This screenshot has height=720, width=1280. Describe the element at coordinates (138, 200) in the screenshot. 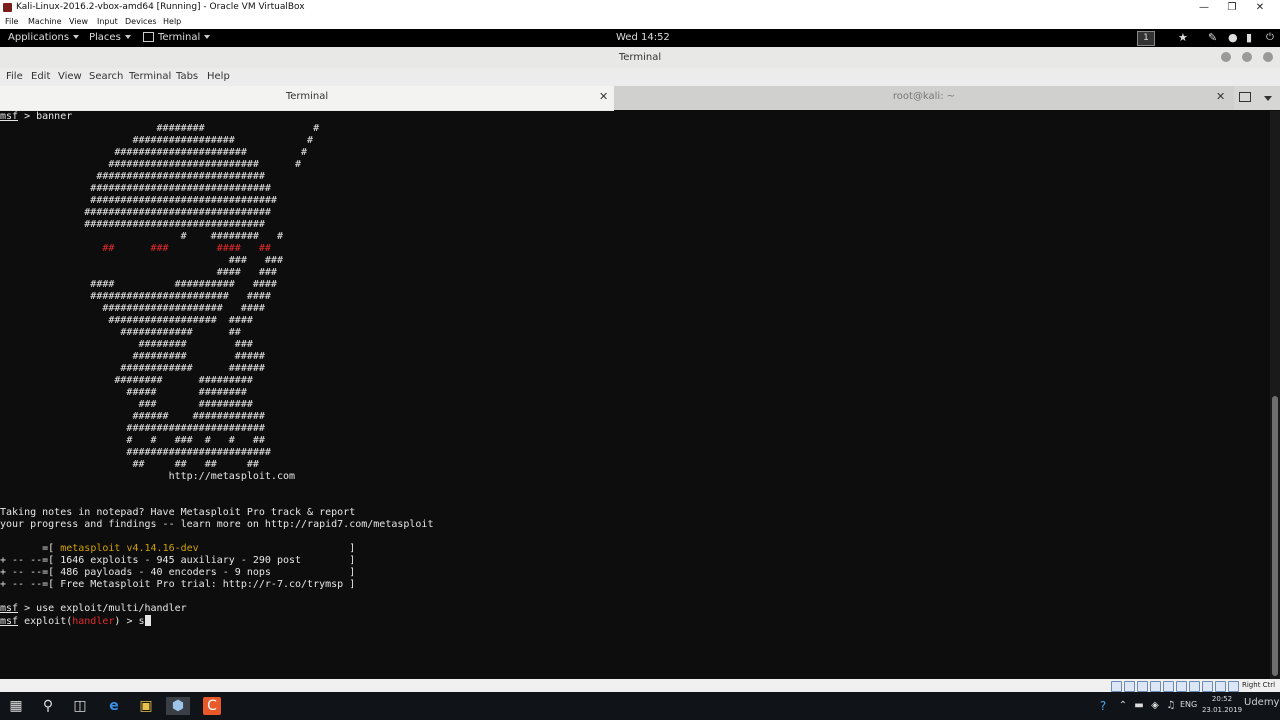

I see `banner-art-line: ###############################` at that location.